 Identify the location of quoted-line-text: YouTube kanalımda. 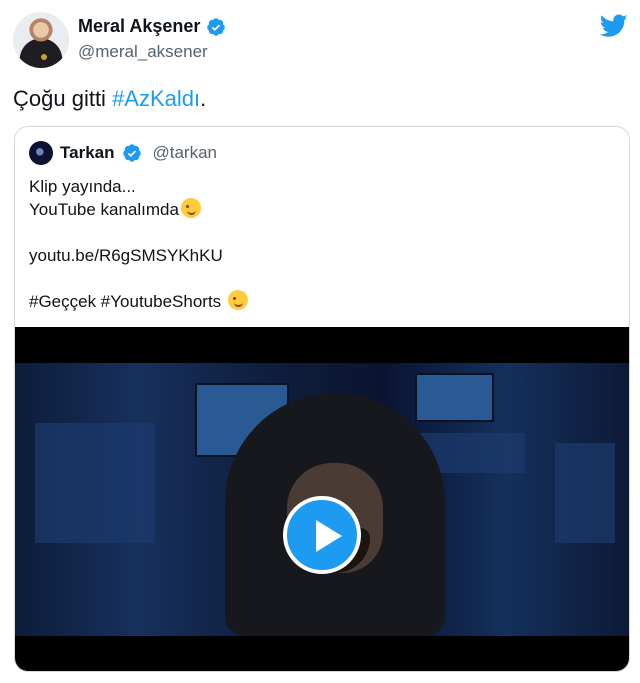
(104, 209).